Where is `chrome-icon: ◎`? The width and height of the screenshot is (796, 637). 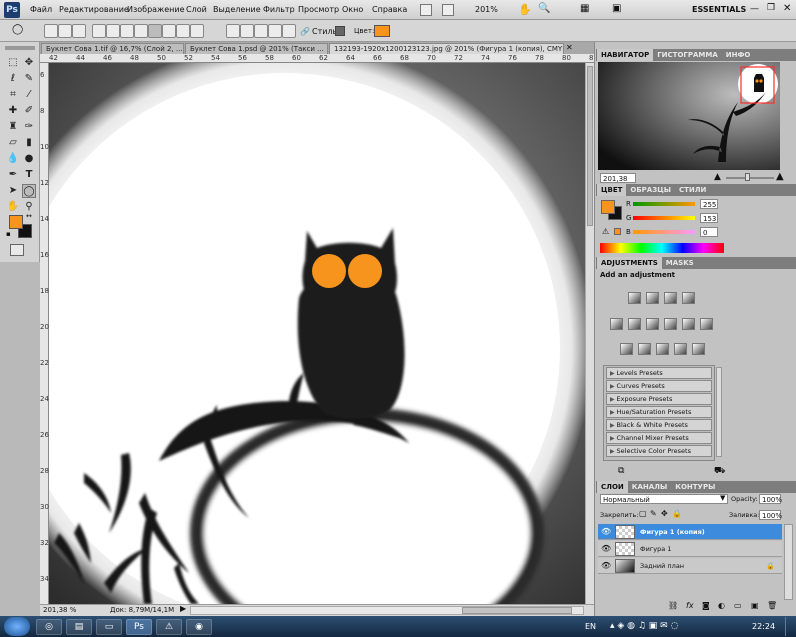
chrome-icon: ◎ is located at coordinates (49, 627).